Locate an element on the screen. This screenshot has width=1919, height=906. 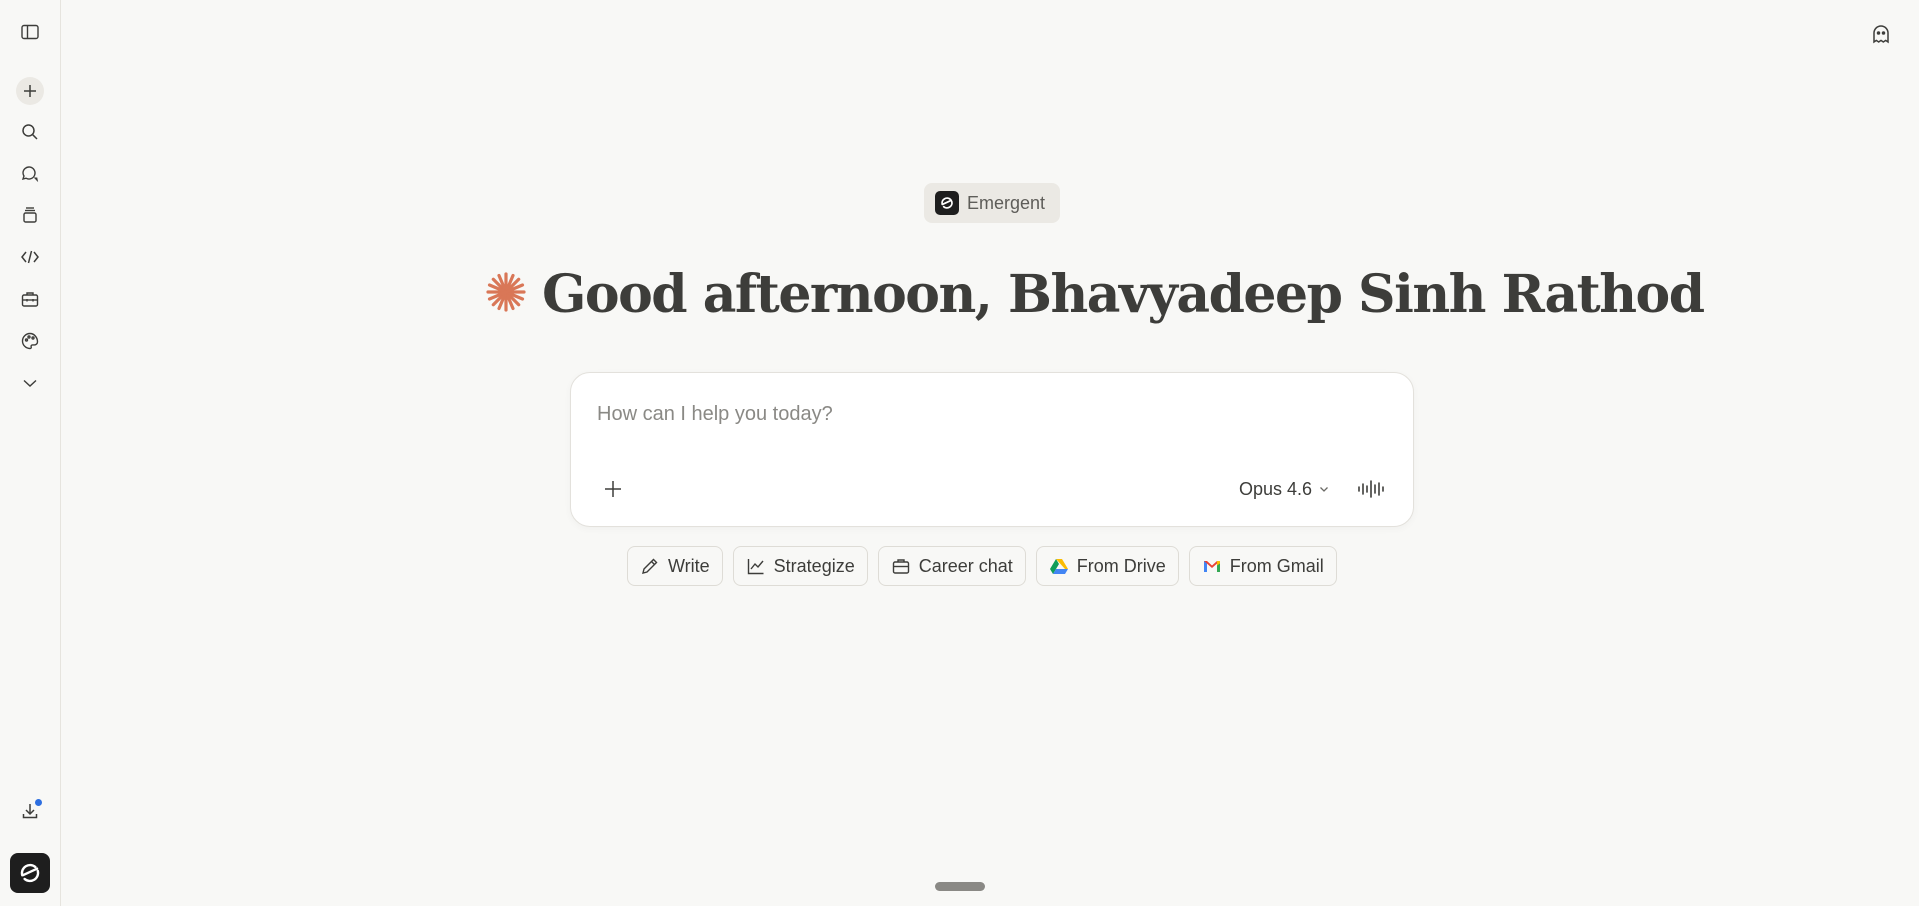
gmail-icon is located at coordinates (1211, 566).